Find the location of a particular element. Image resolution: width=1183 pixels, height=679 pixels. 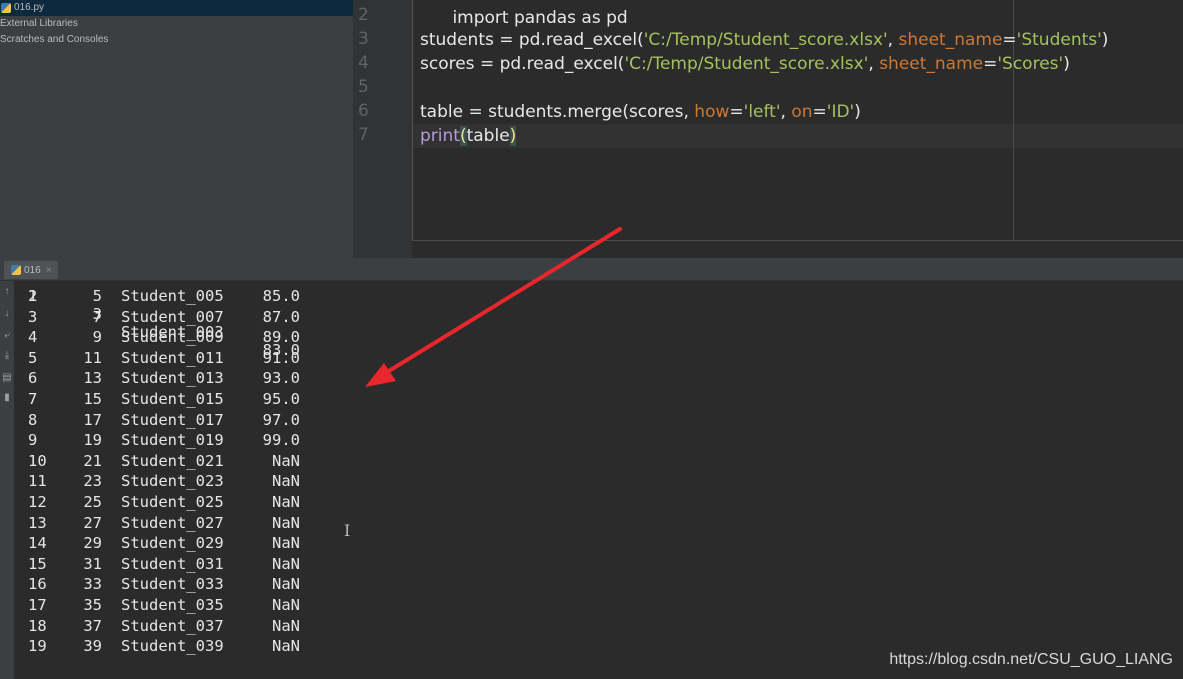

line-number: 4 is located at coordinates (363, 63).